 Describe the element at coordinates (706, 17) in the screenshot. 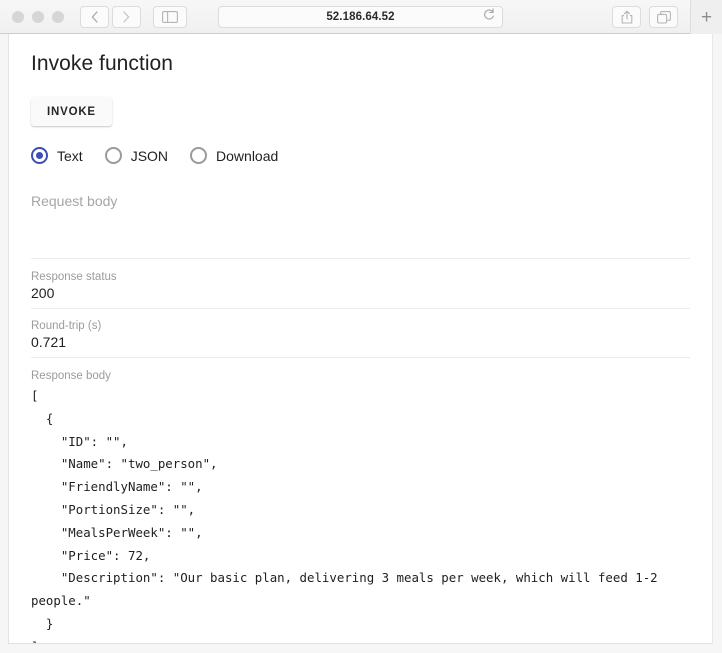

I see `new-tab-button: +` at that location.